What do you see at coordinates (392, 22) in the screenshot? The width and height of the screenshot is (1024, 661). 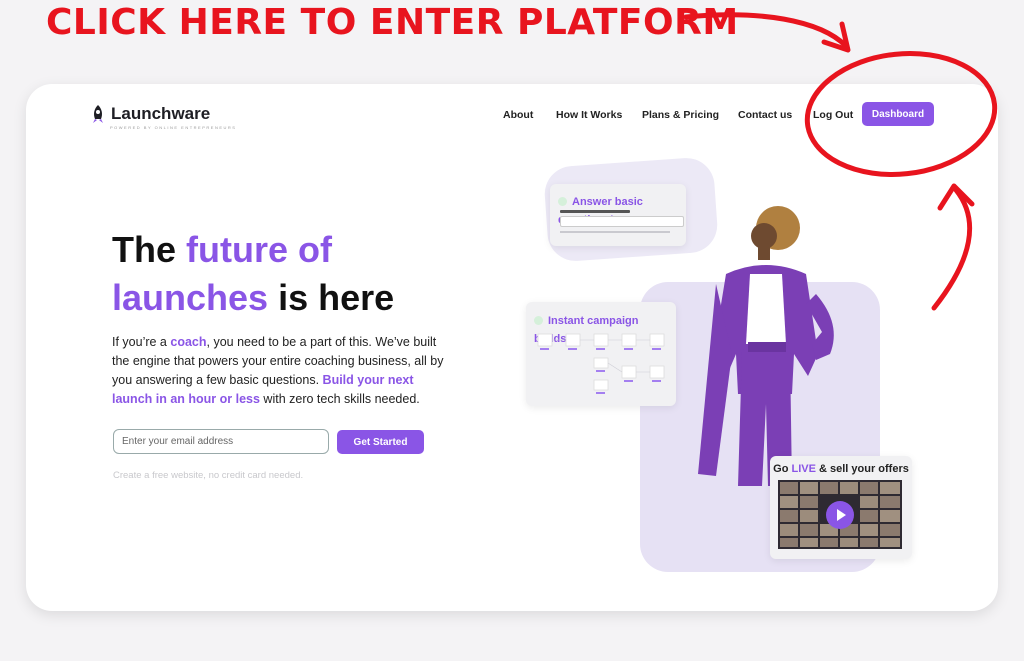 I see `annotation-text: CLICK HERE TO ENTER PLATFORM` at bounding box center [392, 22].